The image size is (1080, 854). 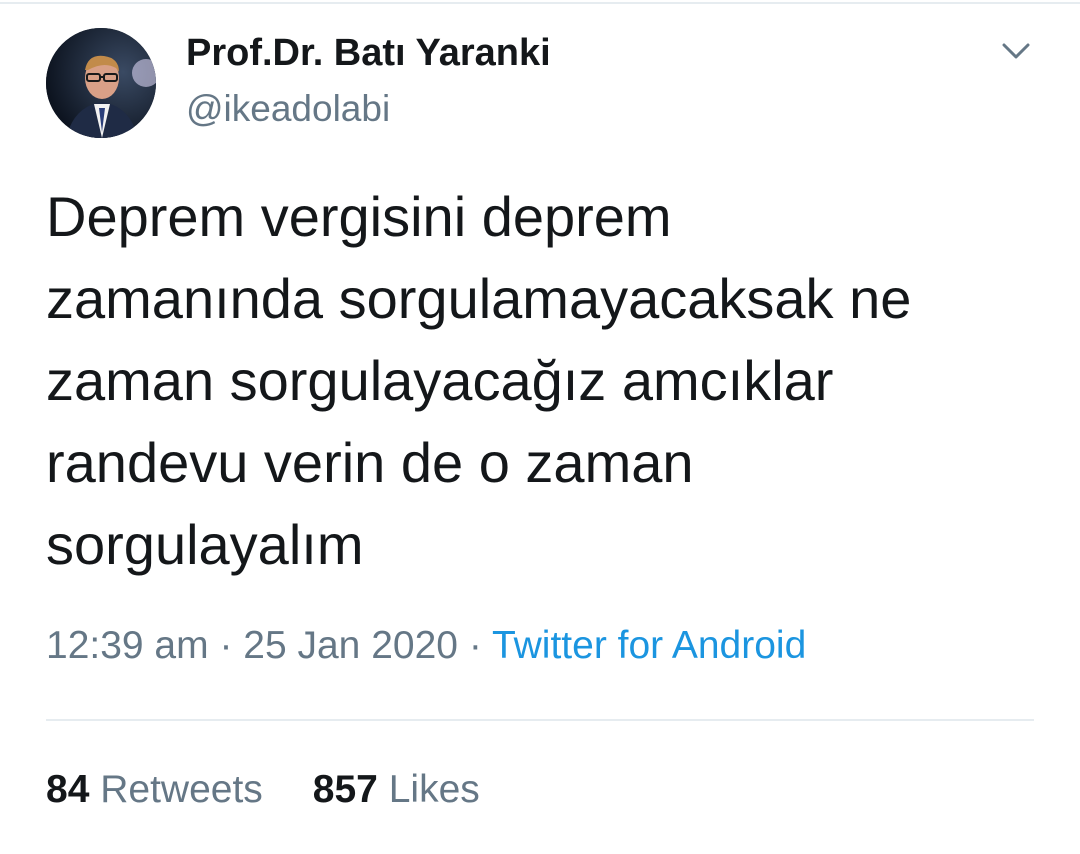 I want to click on engagement-stats: 84 Retweets 857 Likes, so click(x=263, y=790).